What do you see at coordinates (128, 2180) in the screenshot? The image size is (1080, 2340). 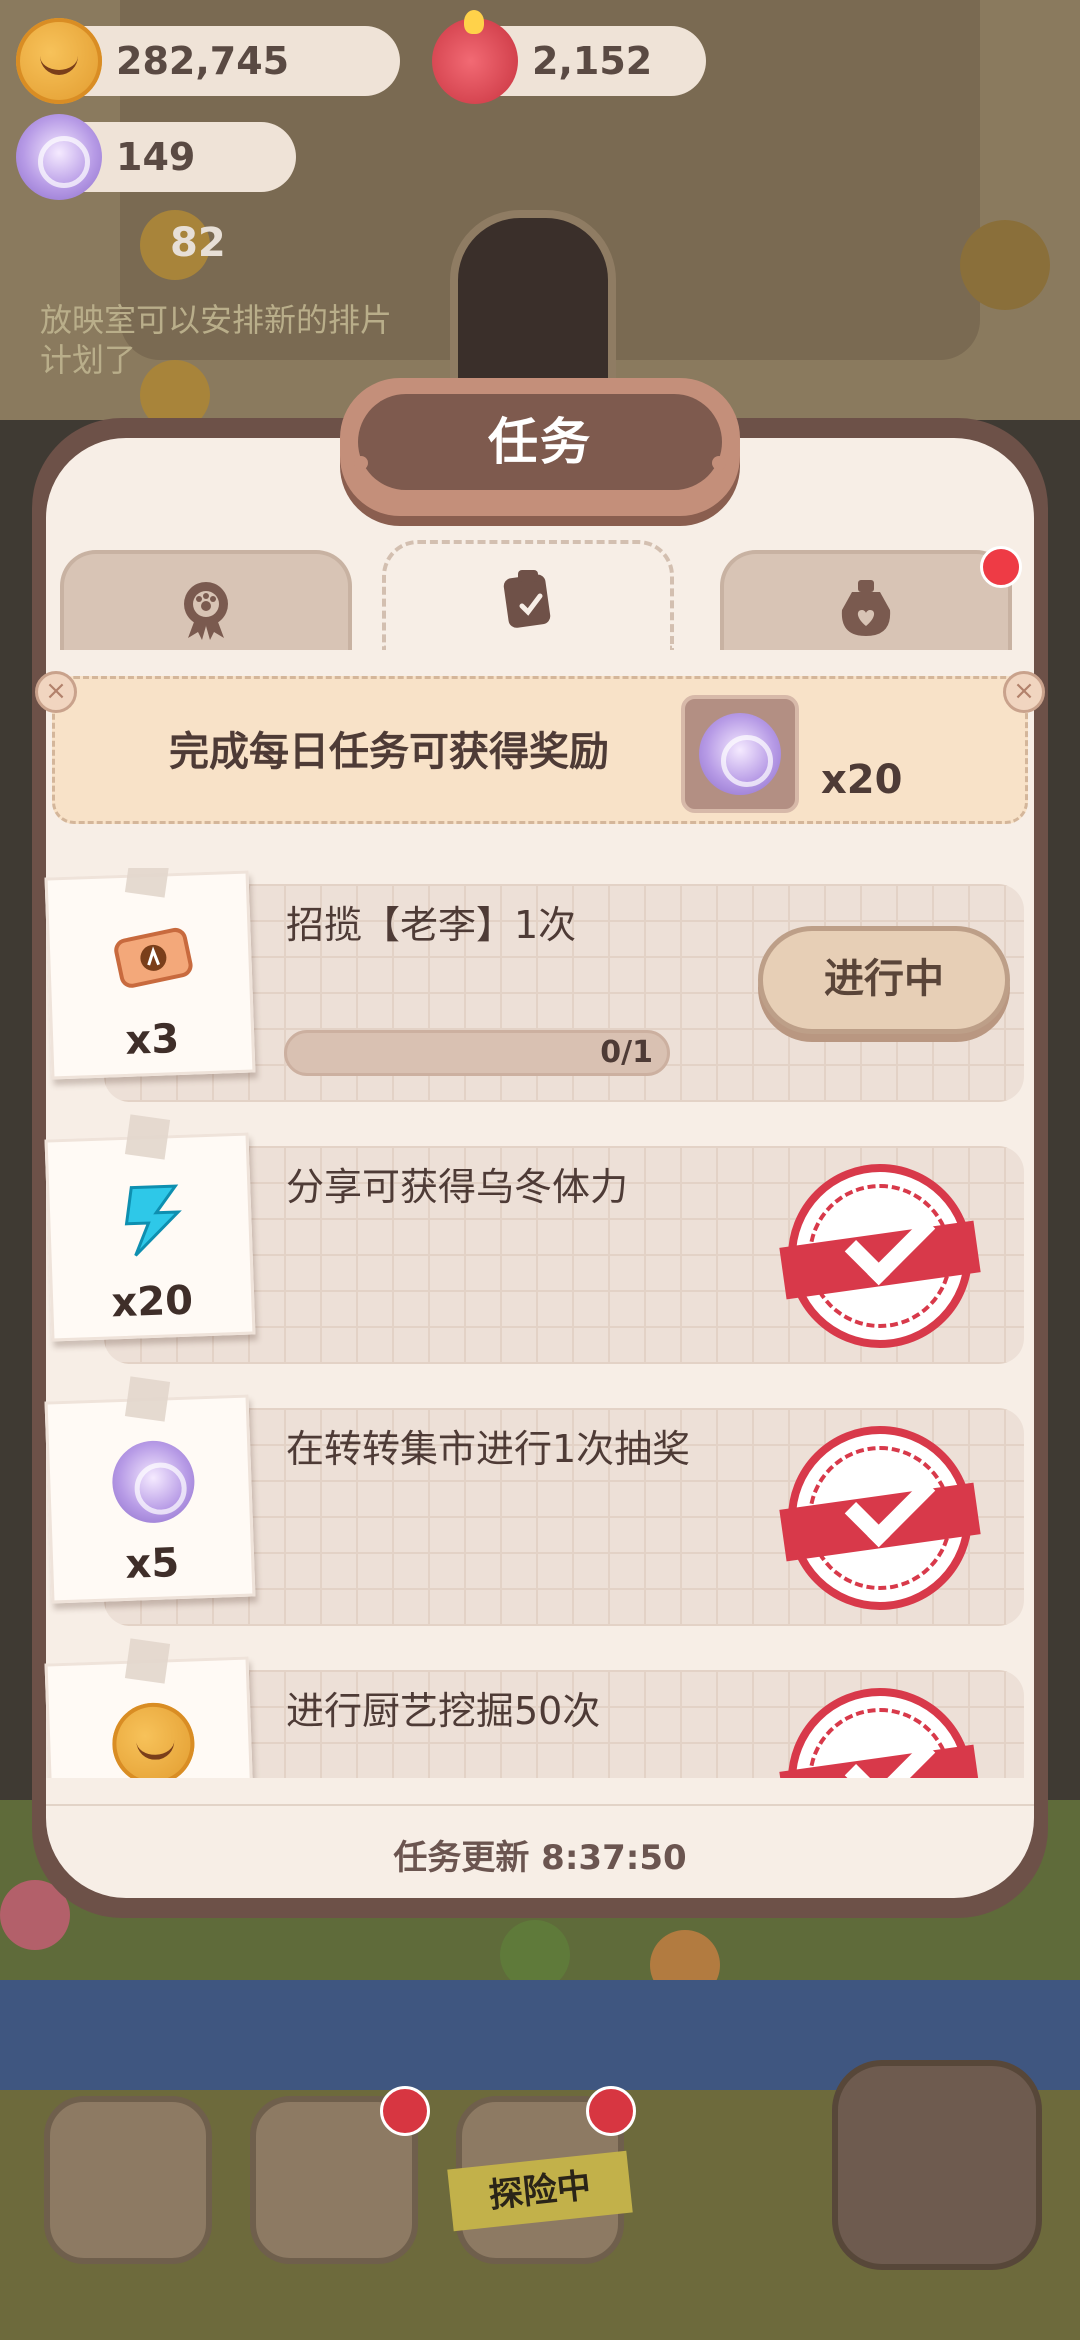 I see `hotel-button` at bounding box center [128, 2180].